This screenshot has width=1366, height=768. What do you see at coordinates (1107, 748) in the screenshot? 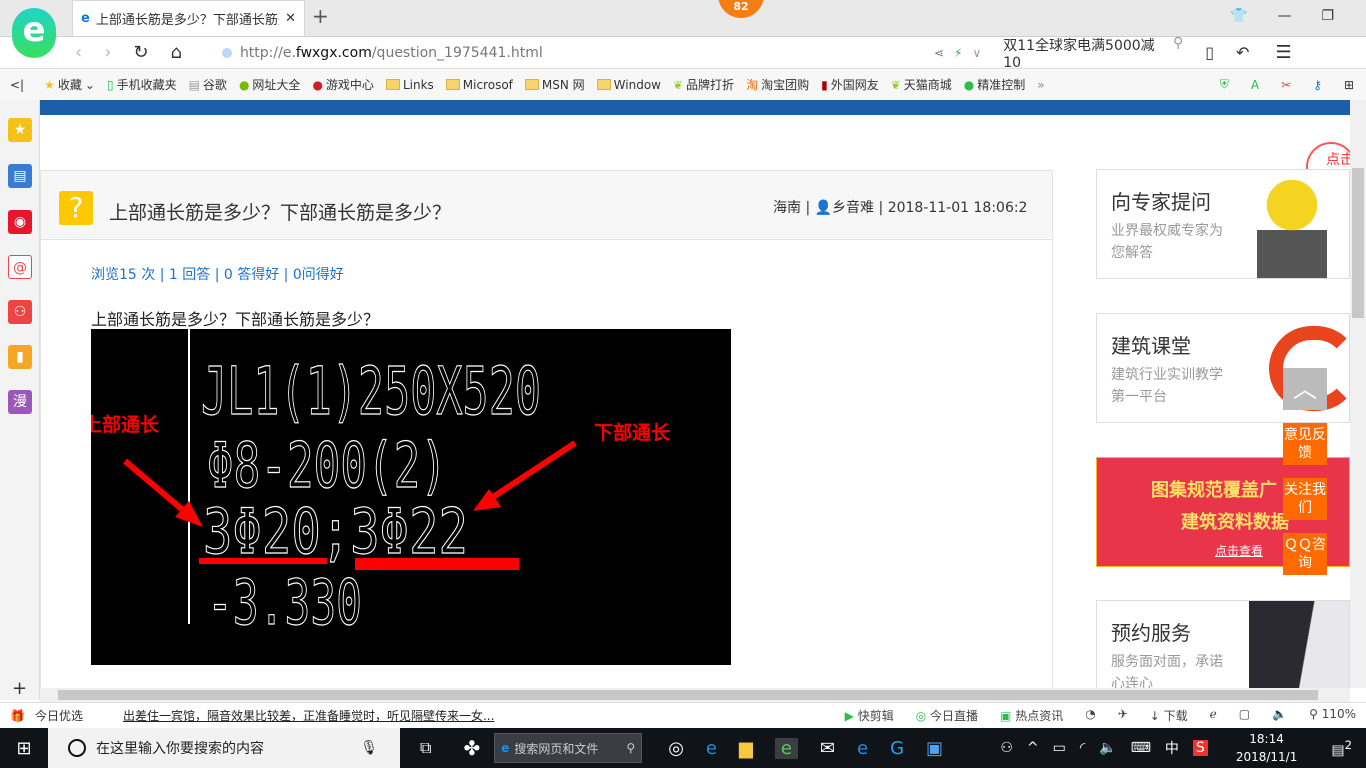
I see `volume-tray-icon: 🔈` at bounding box center [1107, 748].